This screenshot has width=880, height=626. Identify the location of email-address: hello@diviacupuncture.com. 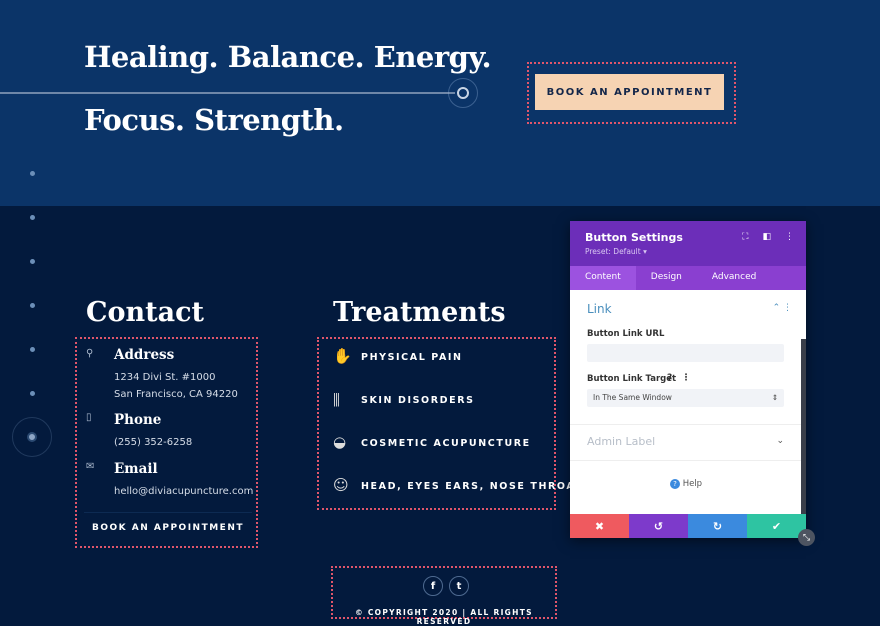
(183, 491).